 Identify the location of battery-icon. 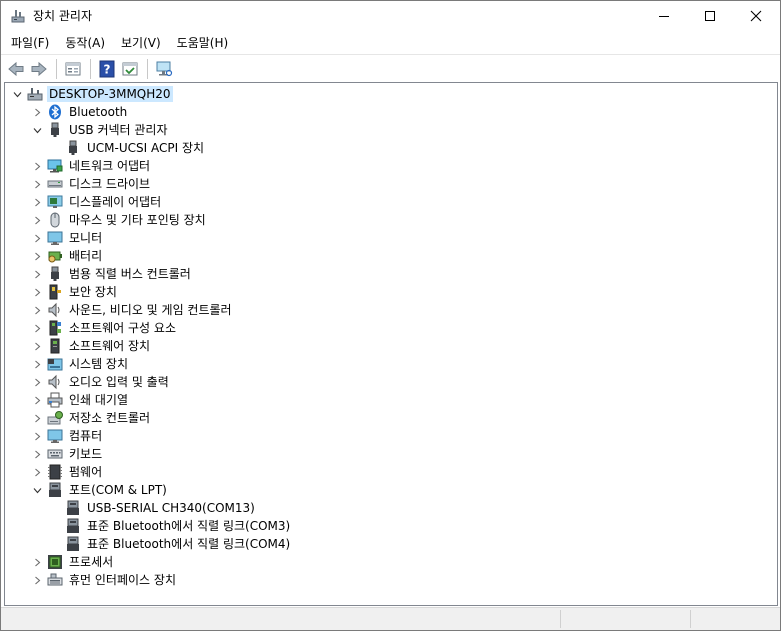
(55, 256).